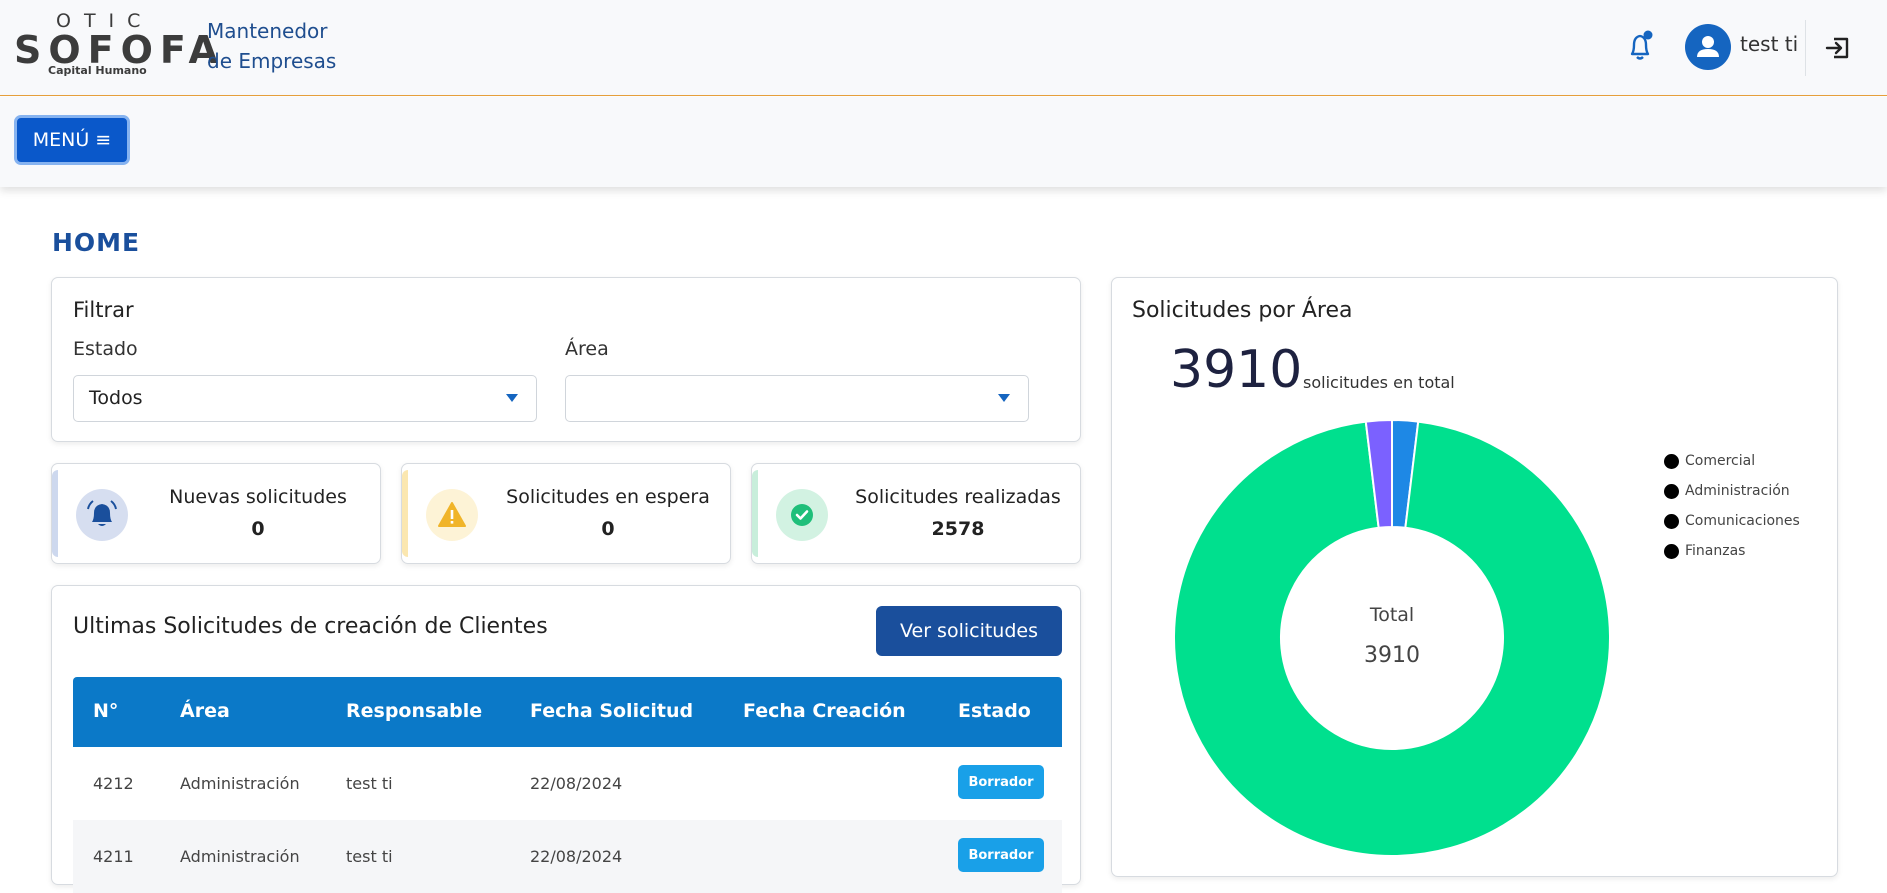 The height and width of the screenshot is (893, 1887). Describe the element at coordinates (1769, 44) in the screenshot. I see `user-name: test ti` at that location.